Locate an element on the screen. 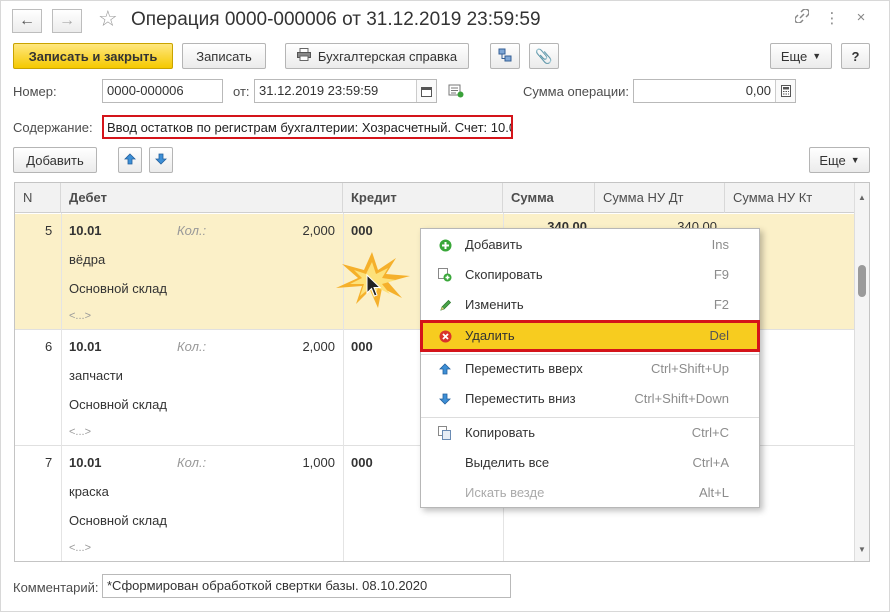  document-structure-icon is located at coordinates (505, 56).